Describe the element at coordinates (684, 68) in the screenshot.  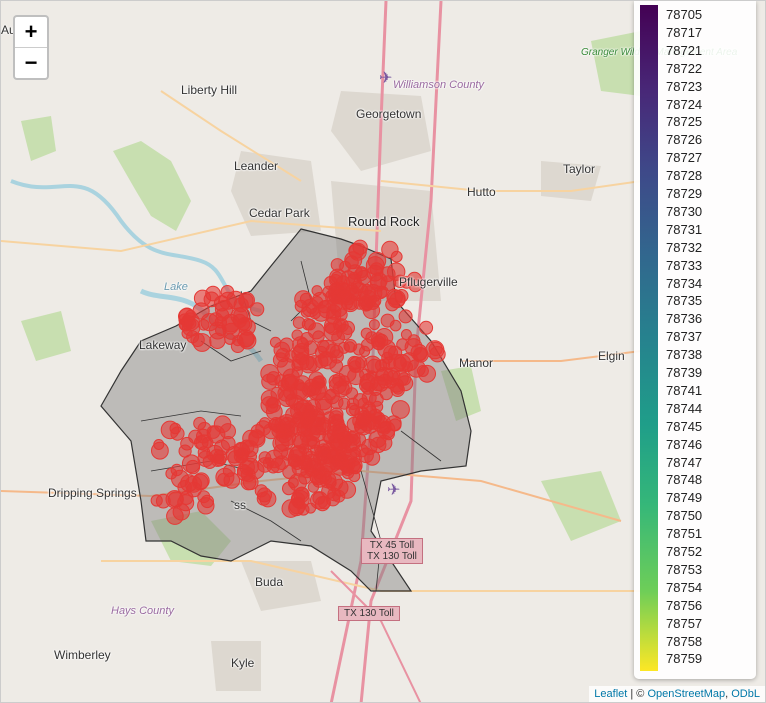
I see `legend-label: 78722` at that location.